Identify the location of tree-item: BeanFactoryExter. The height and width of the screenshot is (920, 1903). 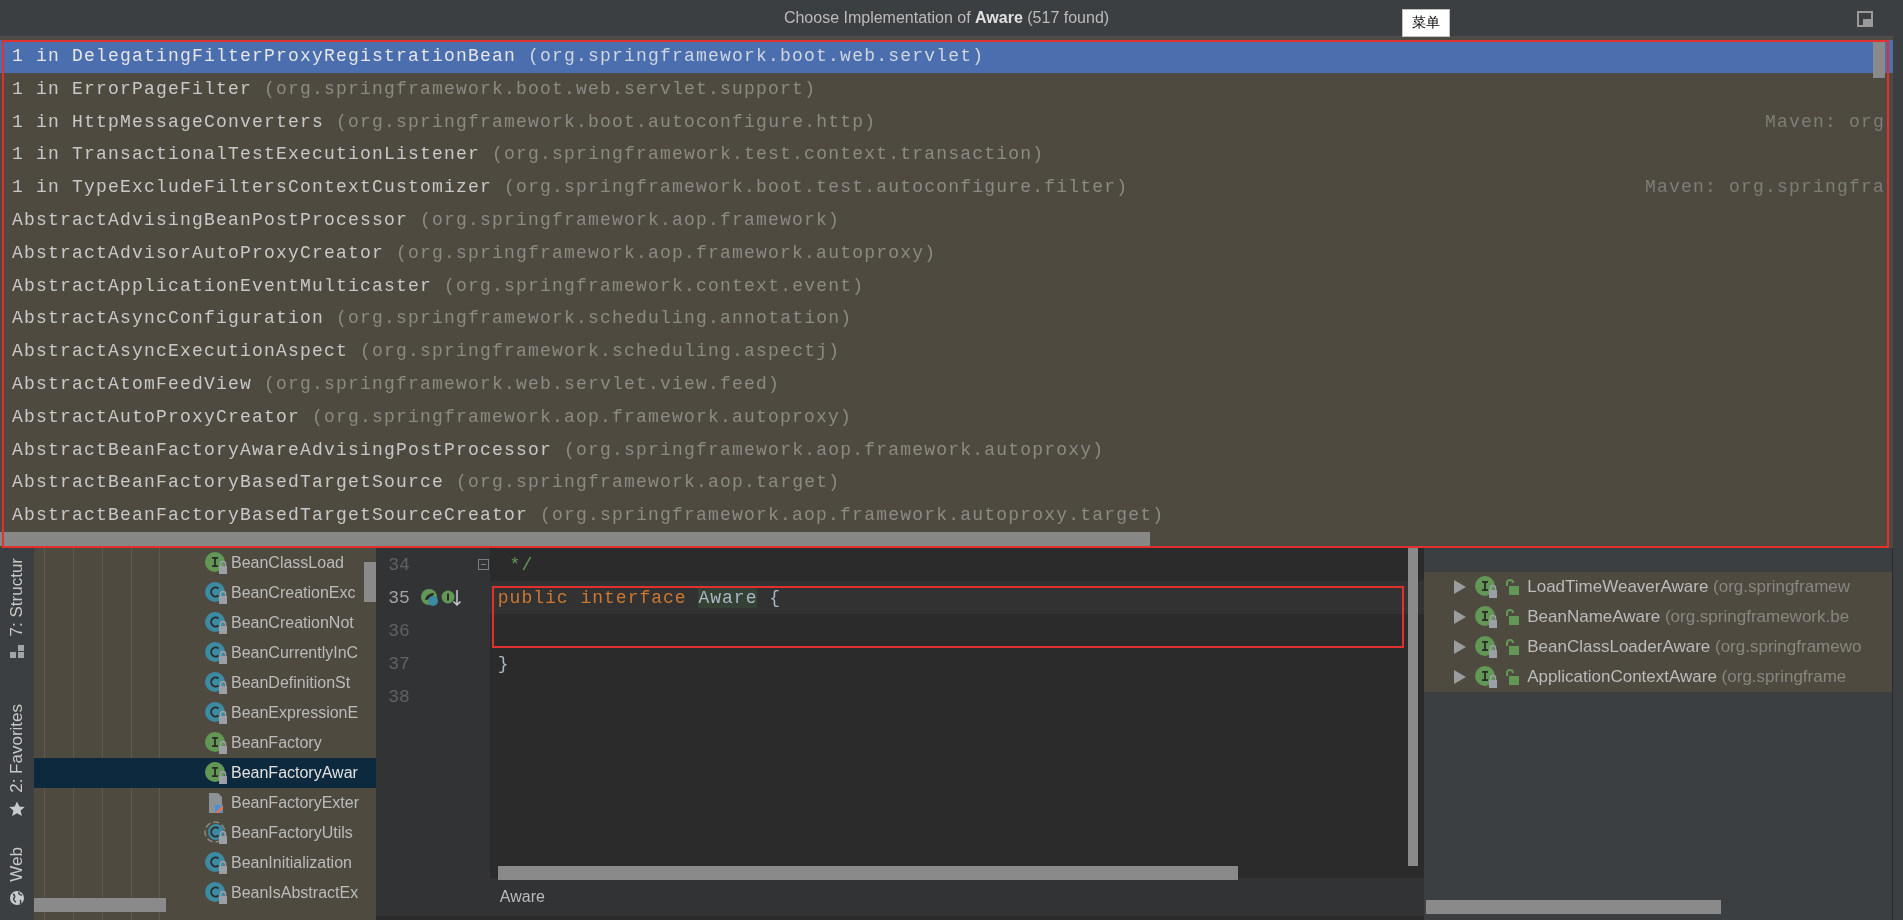
(295, 803).